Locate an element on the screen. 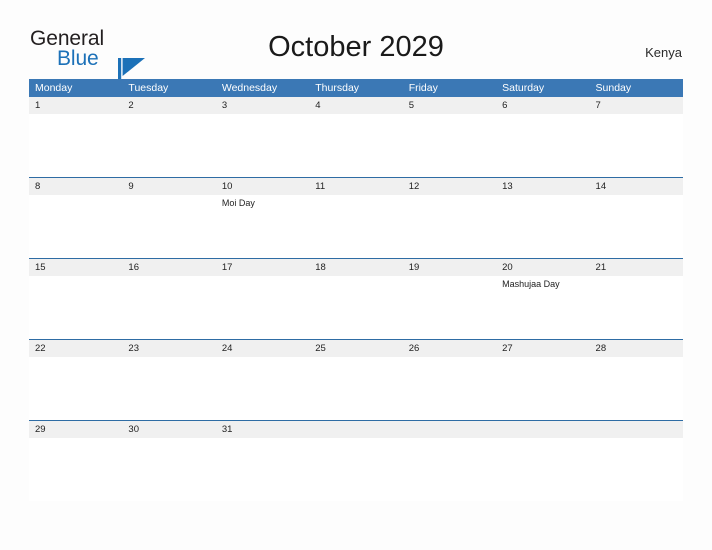 The height and width of the screenshot is (550, 712). week-date-band: 8 9 10 11 12 13 14 is located at coordinates (356, 186).